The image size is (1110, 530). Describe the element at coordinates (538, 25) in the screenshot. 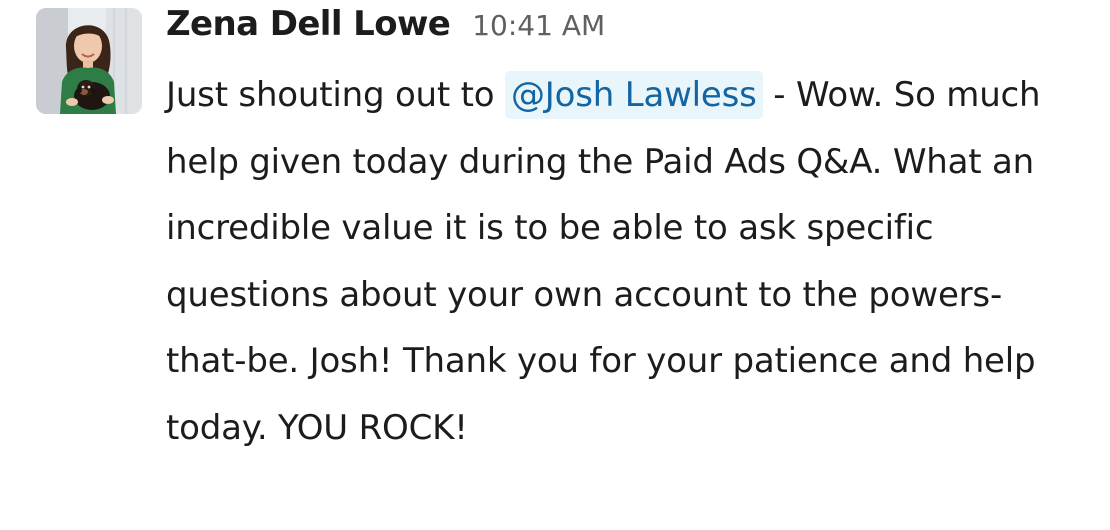

I see `message-timestamp: 10:41 AM` at that location.